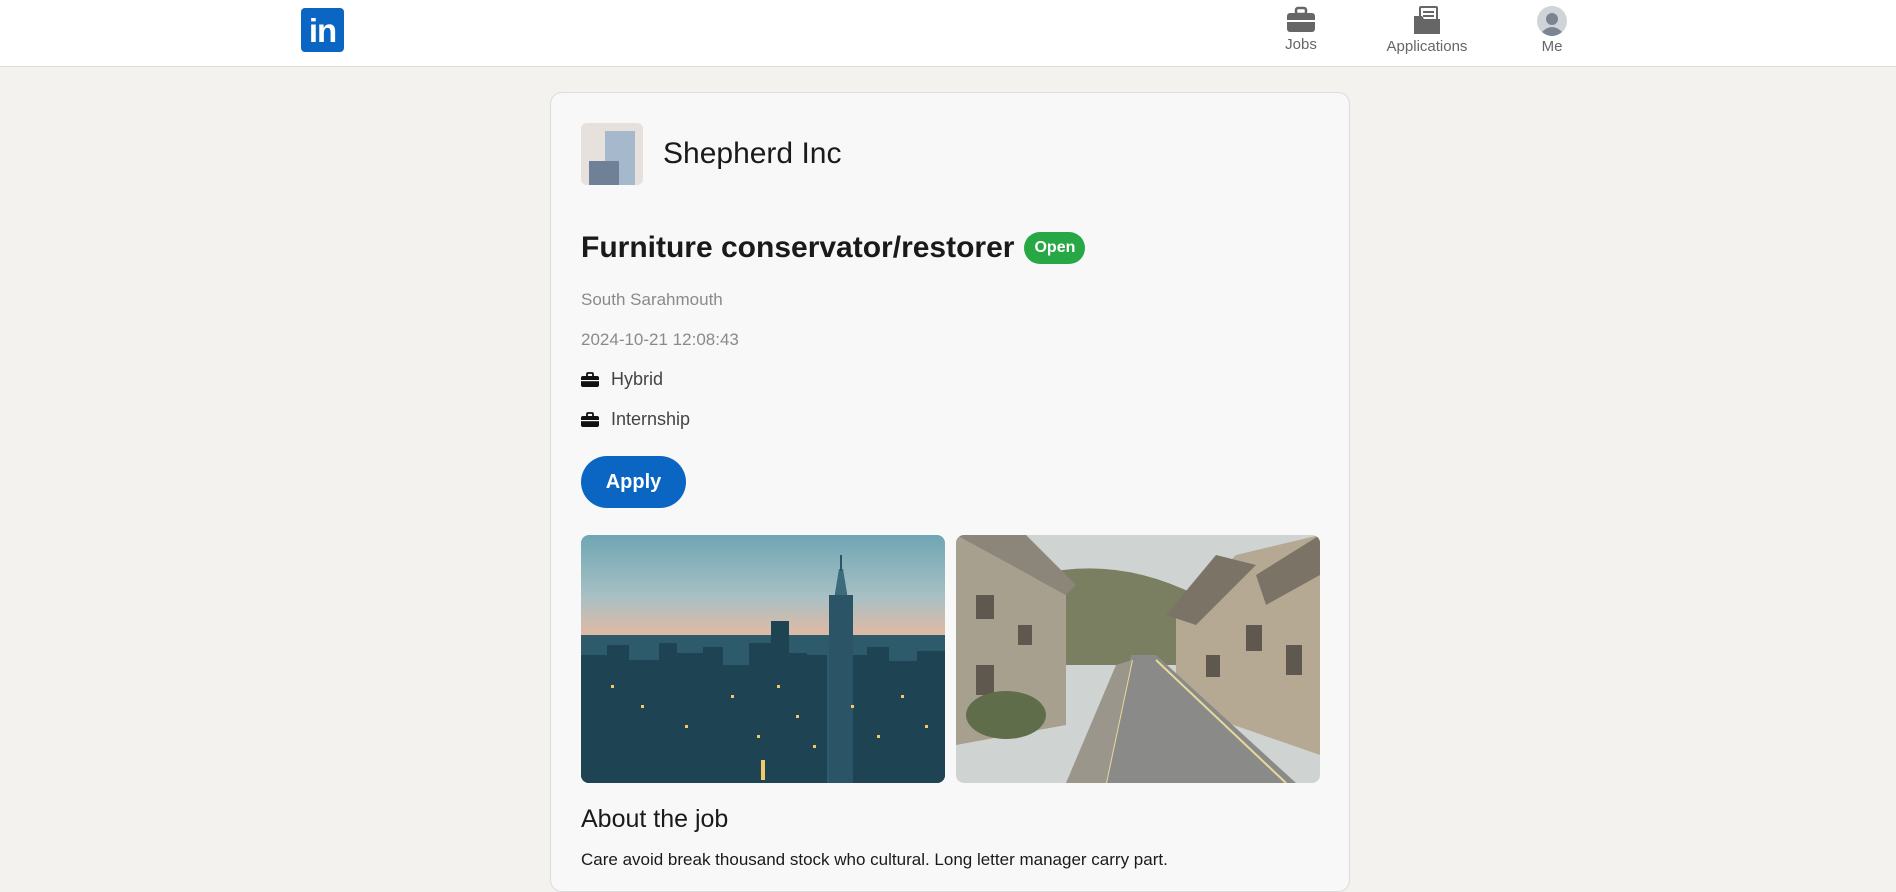 Image resolution: width=1896 pixels, height=892 pixels. What do you see at coordinates (655, 819) in the screenshot?
I see `about-job-heading: About the job` at bounding box center [655, 819].